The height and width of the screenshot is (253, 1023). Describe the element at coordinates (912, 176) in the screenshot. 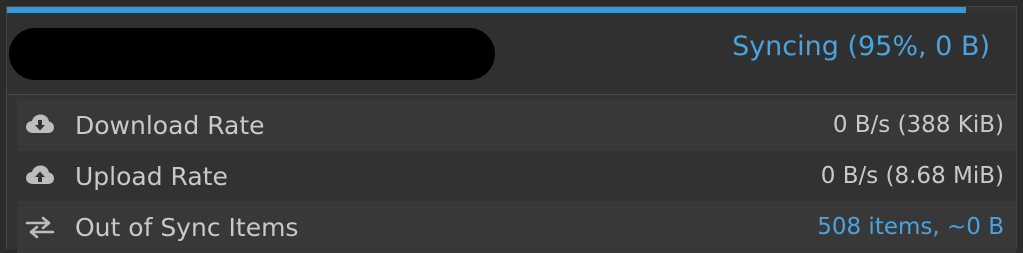

I see `upload-rate-value: 0 B/s (8.68 MiB)` at that location.